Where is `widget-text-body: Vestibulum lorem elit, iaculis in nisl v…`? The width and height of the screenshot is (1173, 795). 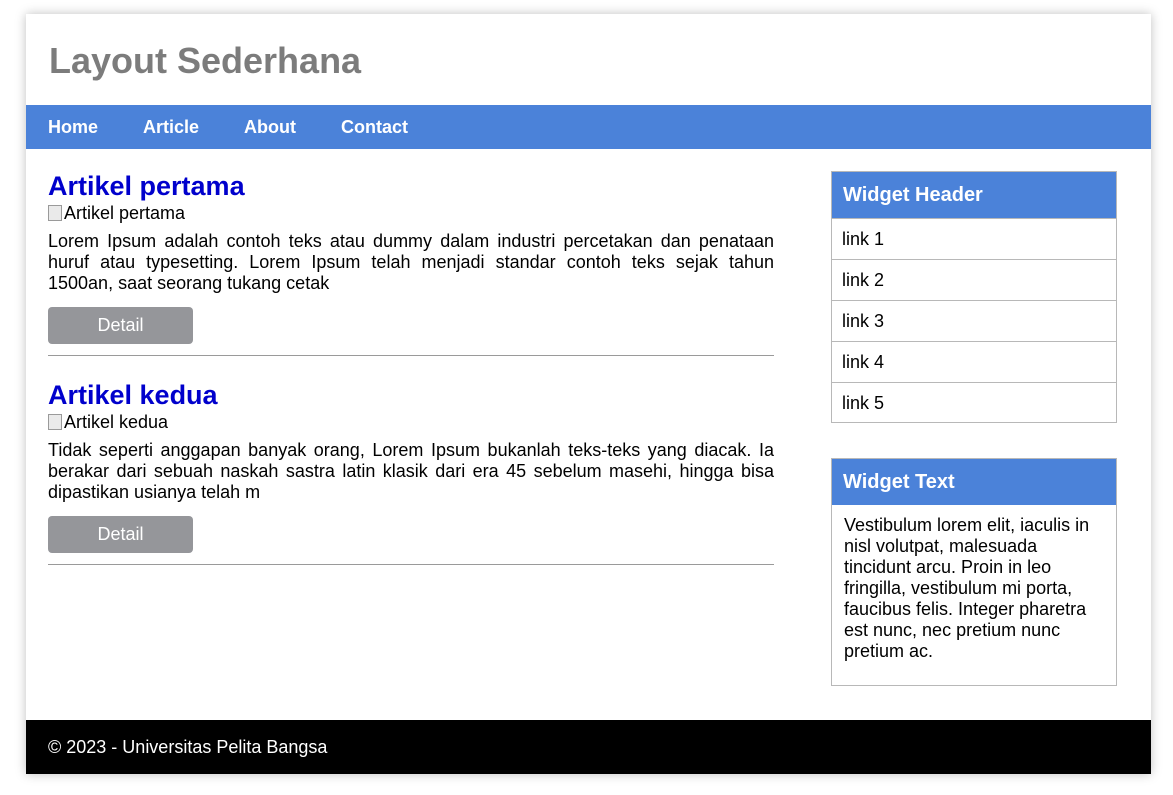 widget-text-body: Vestibulum lorem elit, iaculis in nisl v… is located at coordinates (967, 588).